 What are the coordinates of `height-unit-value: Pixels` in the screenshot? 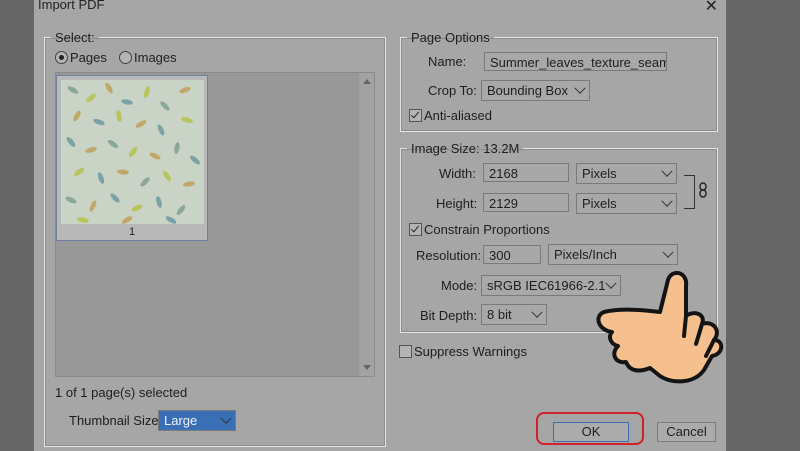 It's located at (599, 203).